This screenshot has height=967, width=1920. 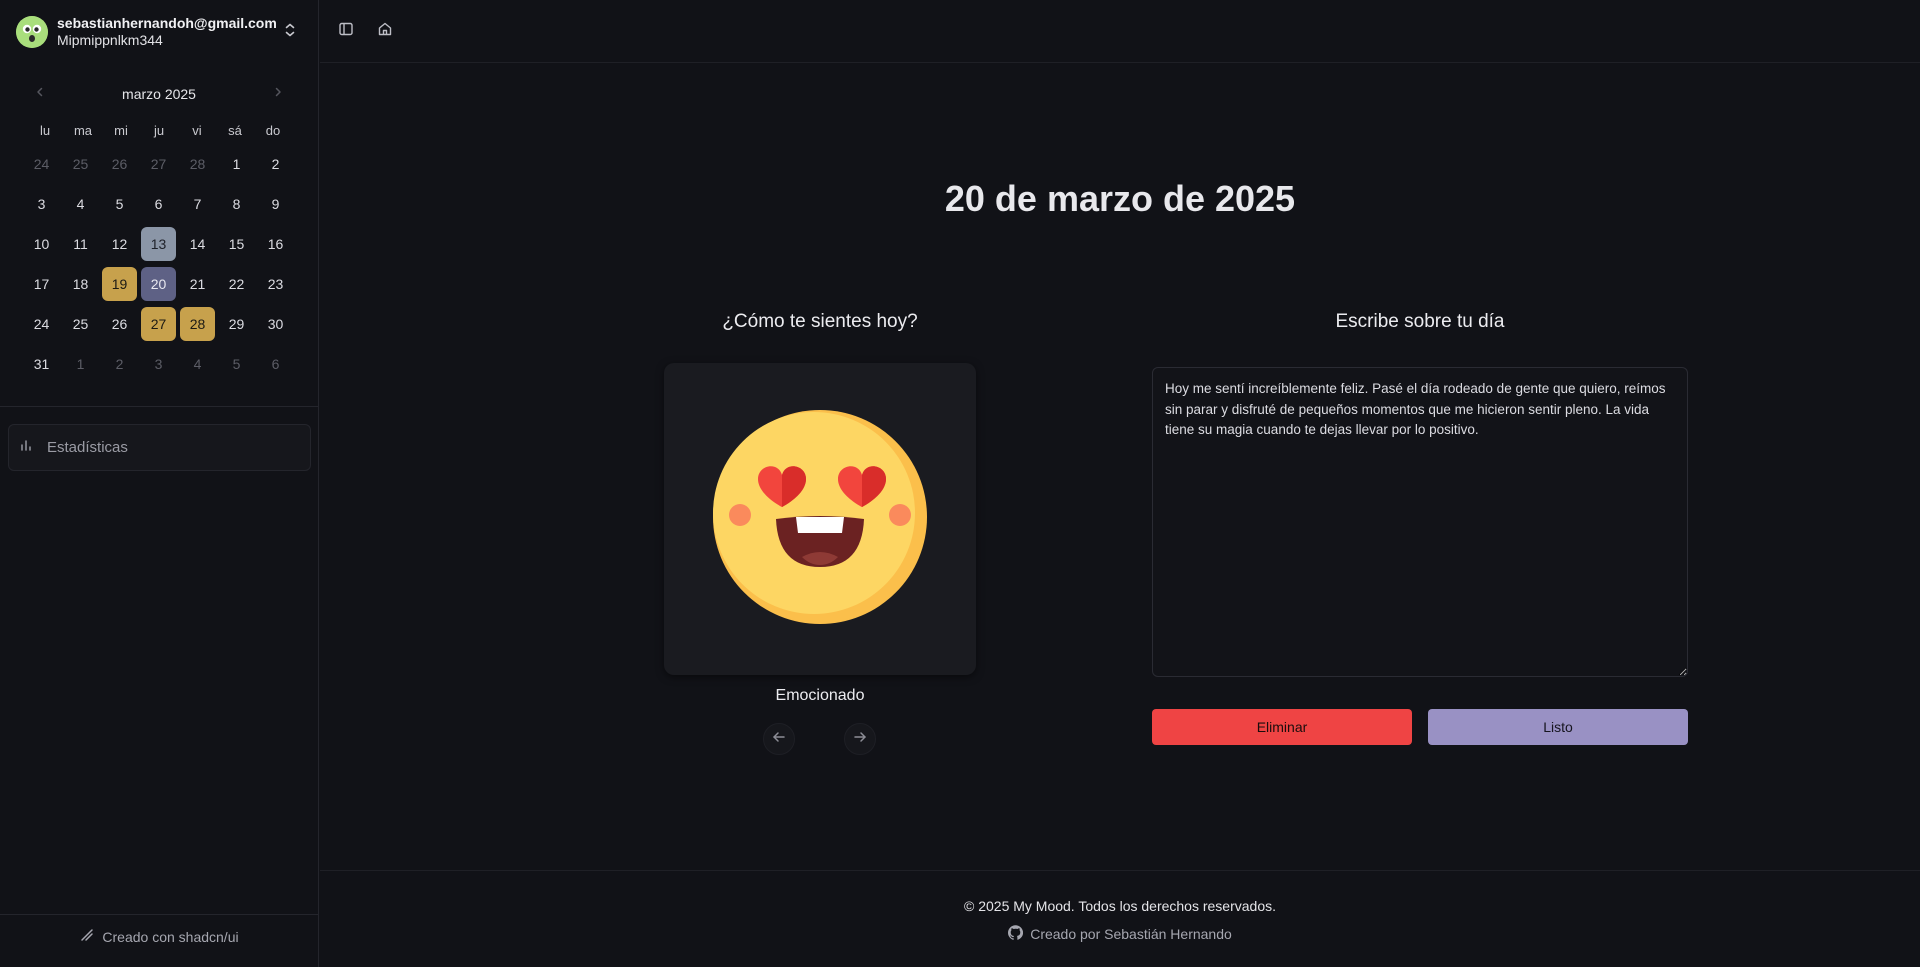 I want to click on page-title: 20 de marzo de 2025, so click(x=1120, y=198).